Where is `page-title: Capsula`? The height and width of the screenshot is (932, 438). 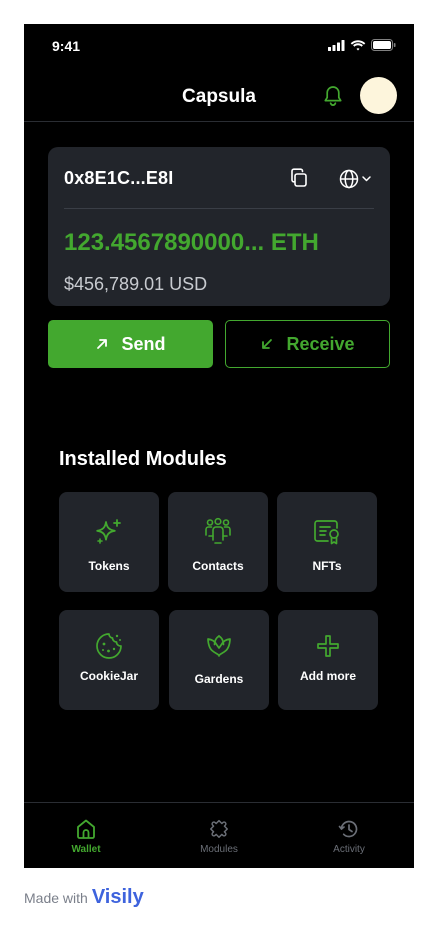
page-title: Capsula is located at coordinates (219, 96).